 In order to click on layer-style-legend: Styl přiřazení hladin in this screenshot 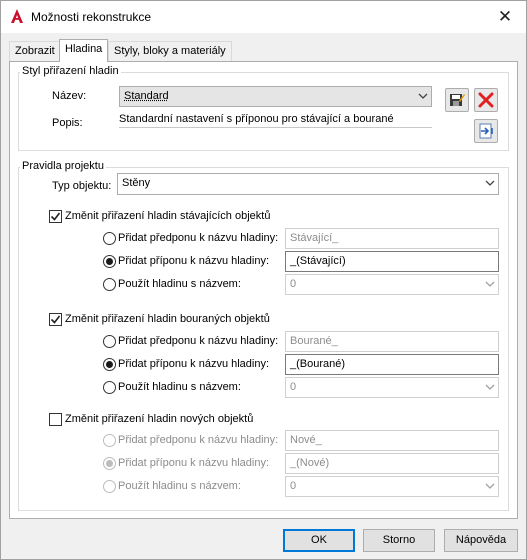, I will do `click(70, 71)`.